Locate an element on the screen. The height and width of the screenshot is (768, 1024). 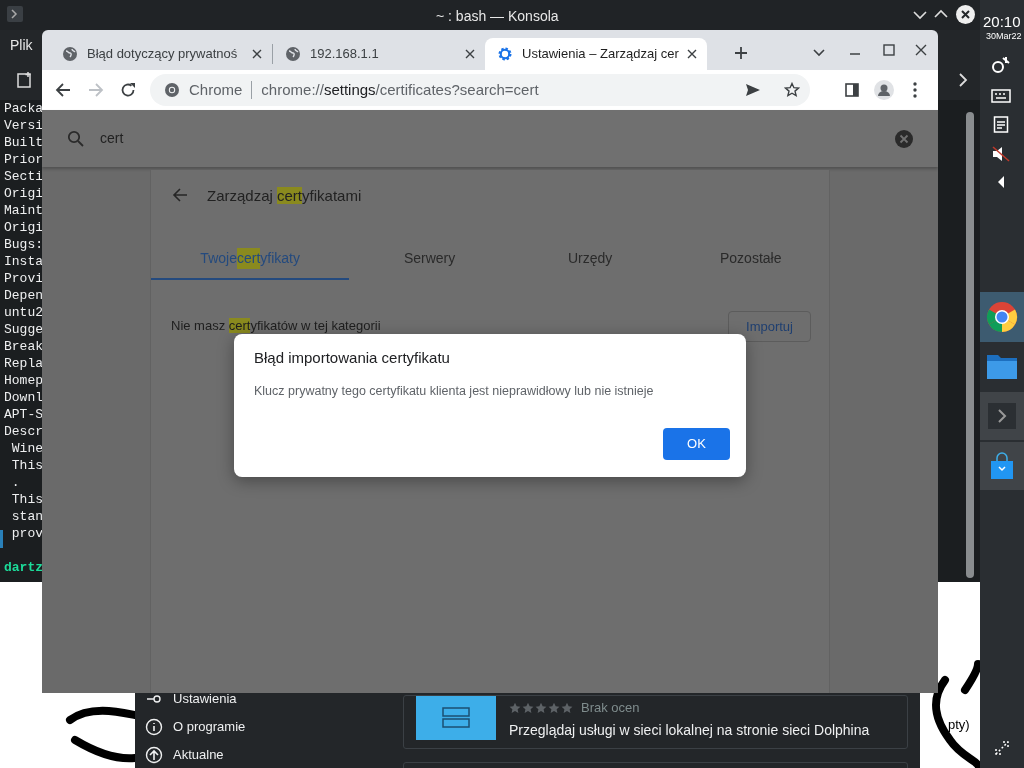
terminal-prompt: dartz is located at coordinates (23, 567).